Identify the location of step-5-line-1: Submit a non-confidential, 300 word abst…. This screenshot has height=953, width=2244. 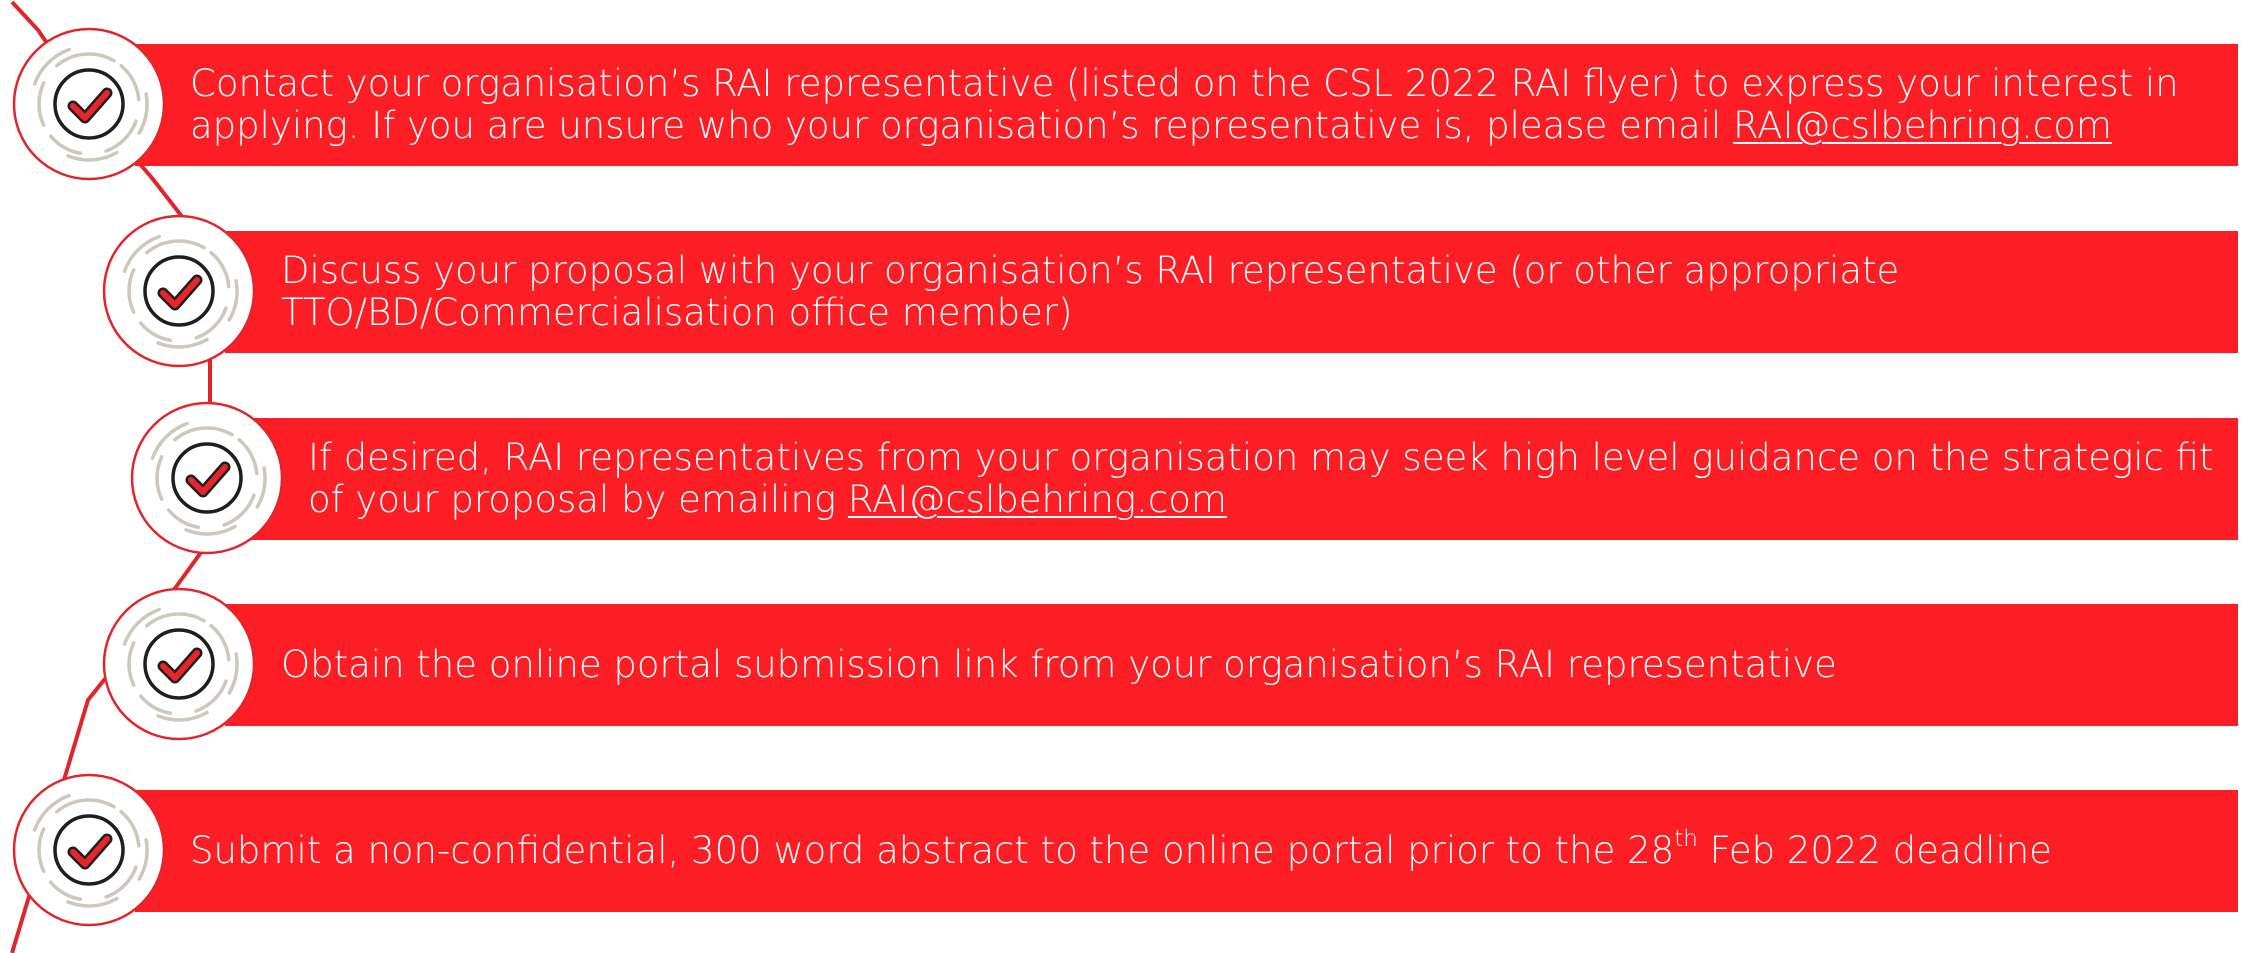
(1121, 849).